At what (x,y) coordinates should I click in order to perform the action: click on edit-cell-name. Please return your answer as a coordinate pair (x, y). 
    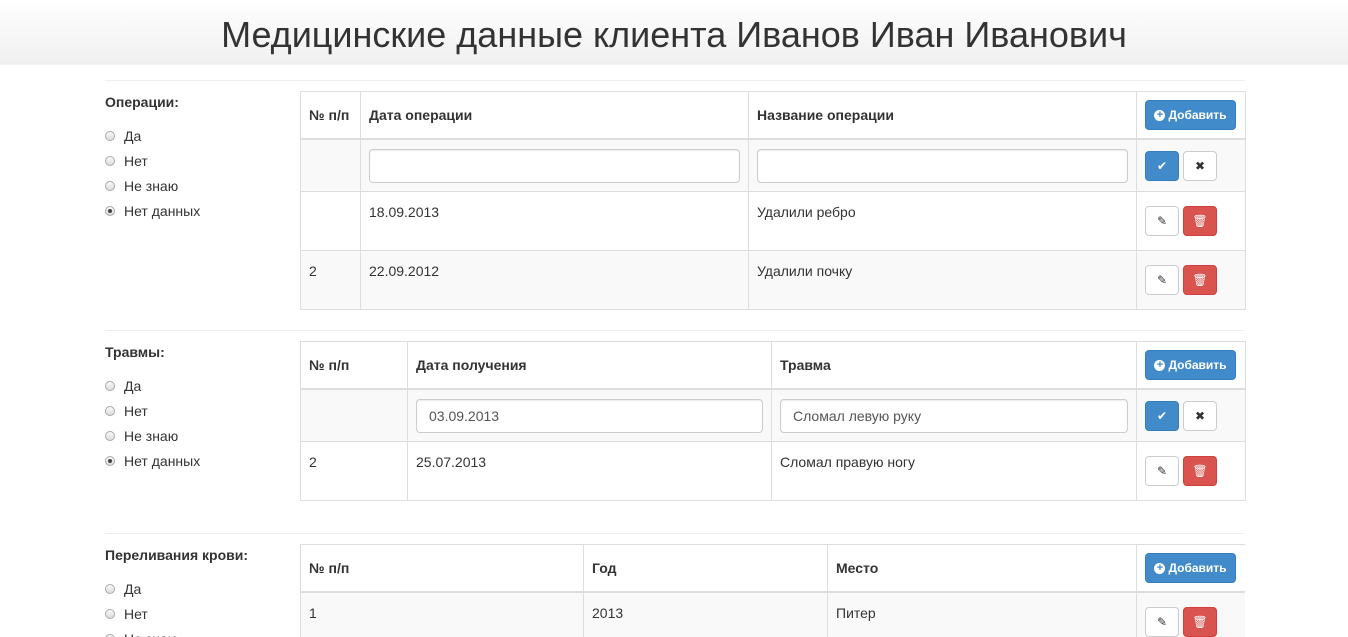
    Looking at the image, I should click on (942, 165).